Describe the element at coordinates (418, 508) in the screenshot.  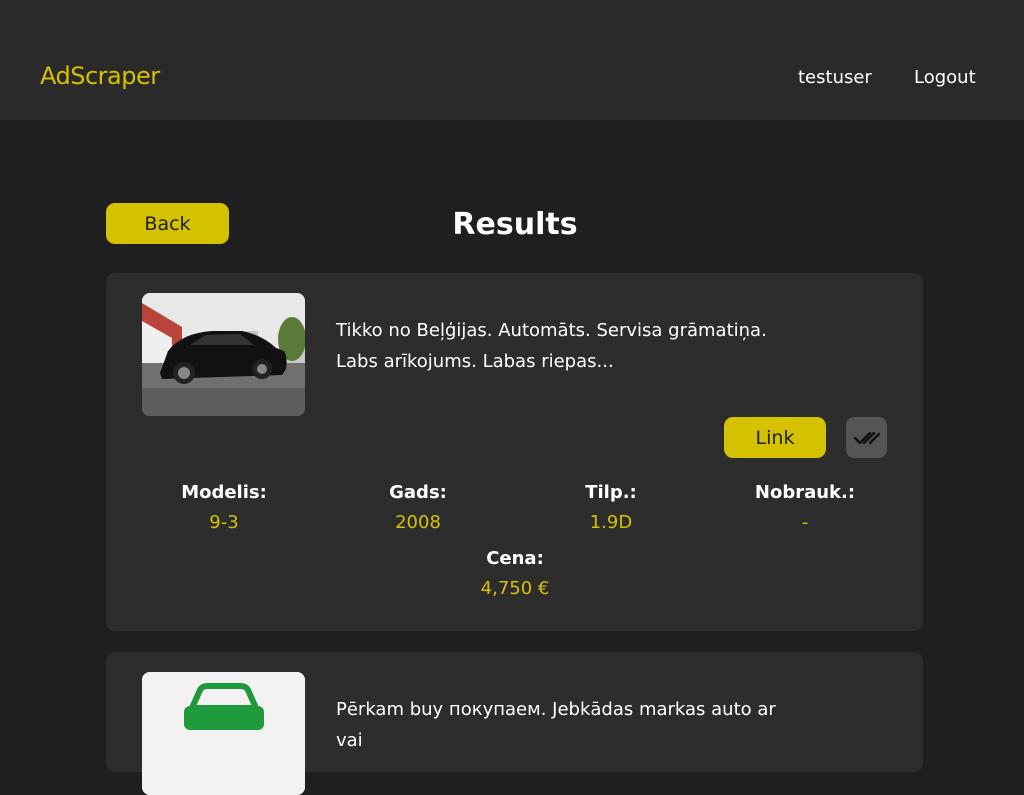
I see `spec-year: Gads: 2008` at that location.